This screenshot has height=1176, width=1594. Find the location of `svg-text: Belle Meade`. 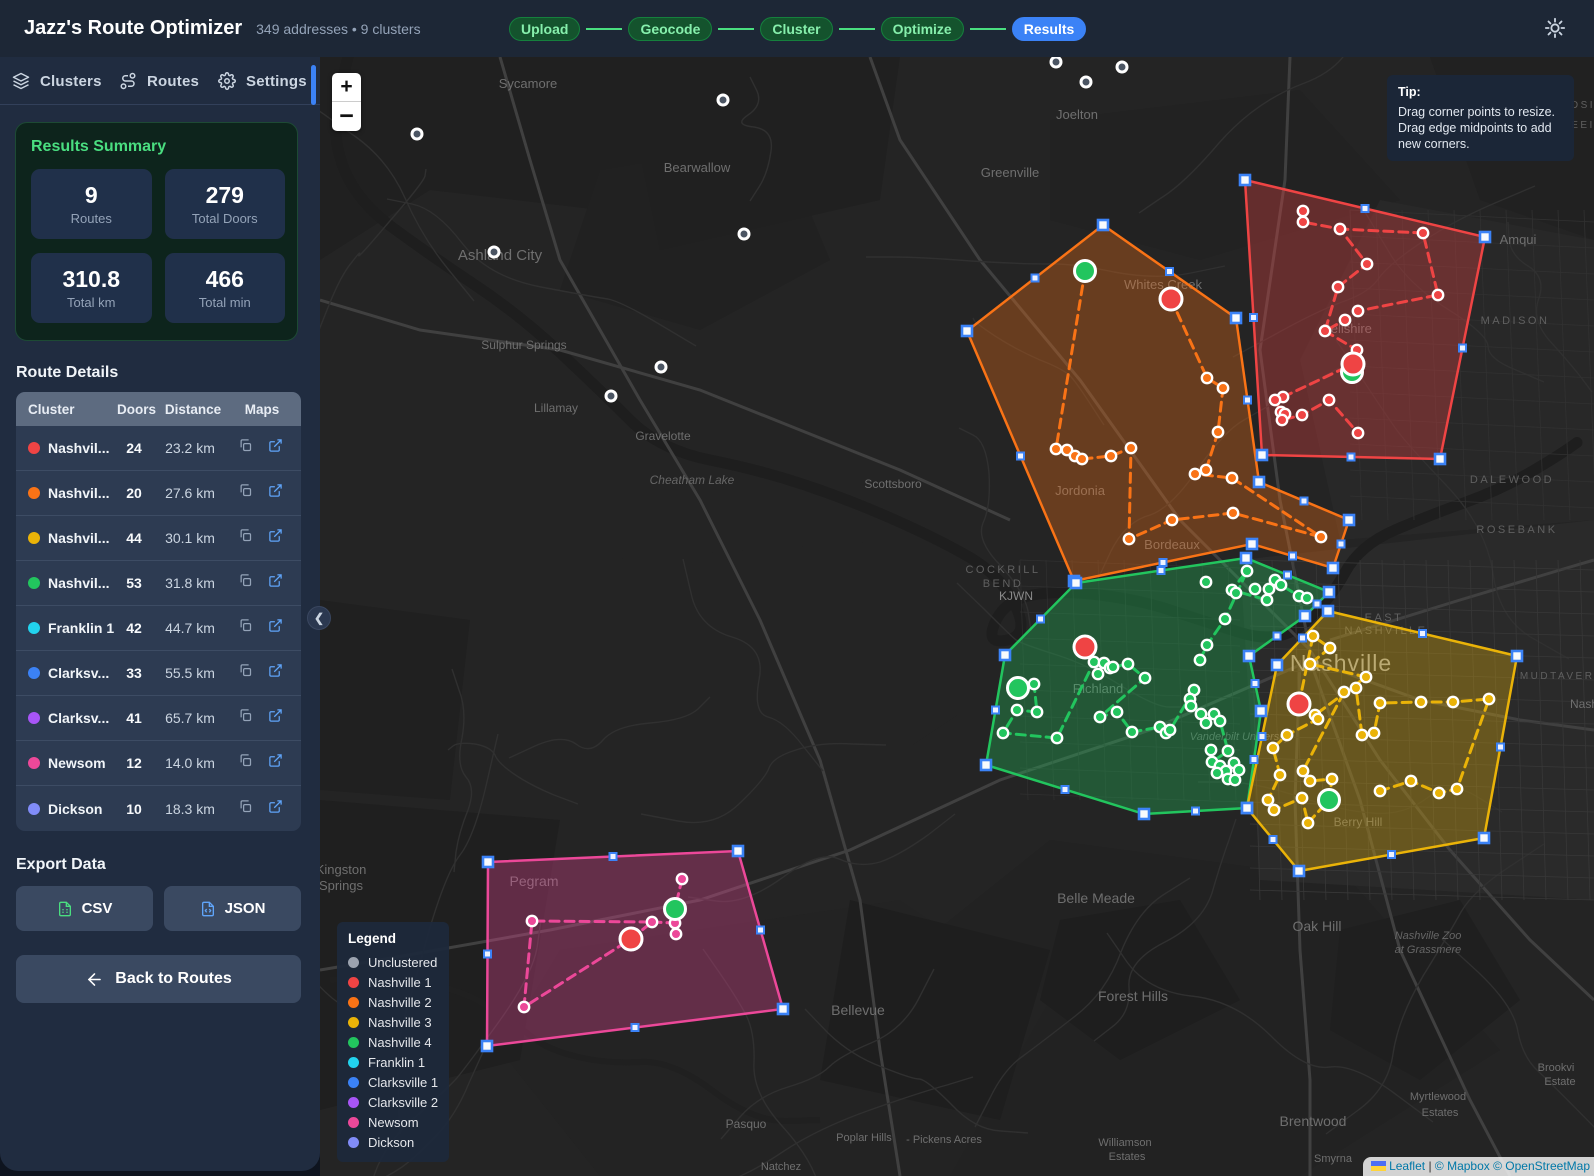

svg-text: Belle Meade is located at coordinates (1096, 898).